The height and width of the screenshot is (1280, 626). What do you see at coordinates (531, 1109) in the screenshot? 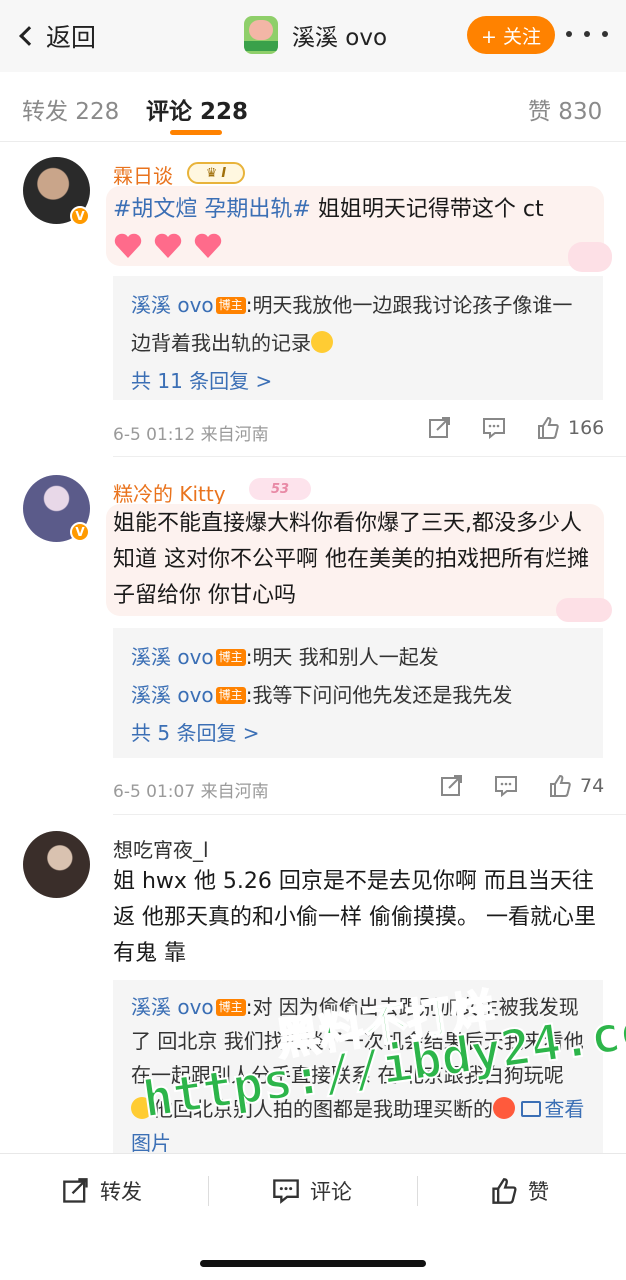
I see `image-icon` at bounding box center [531, 1109].